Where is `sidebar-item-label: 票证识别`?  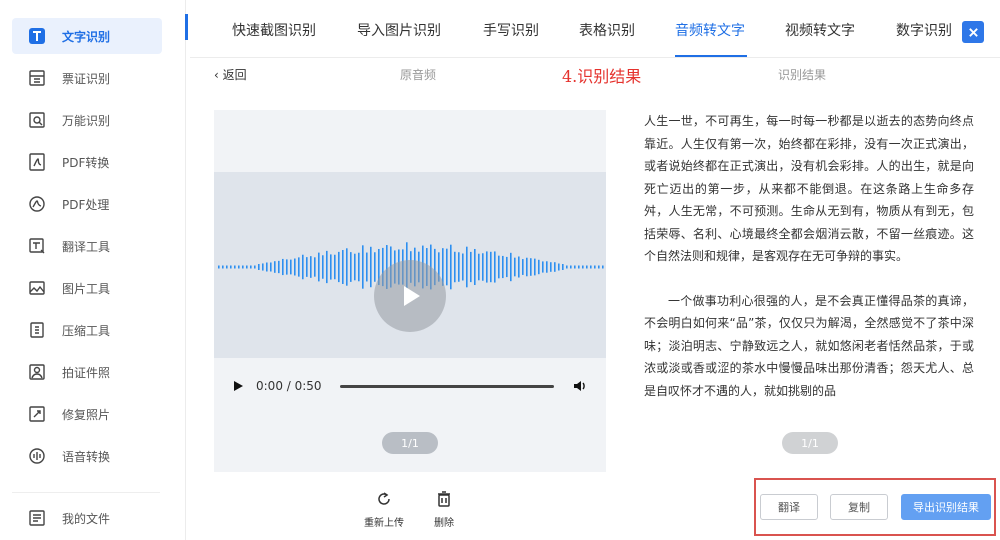 sidebar-item-label: 票证识别 is located at coordinates (86, 78).